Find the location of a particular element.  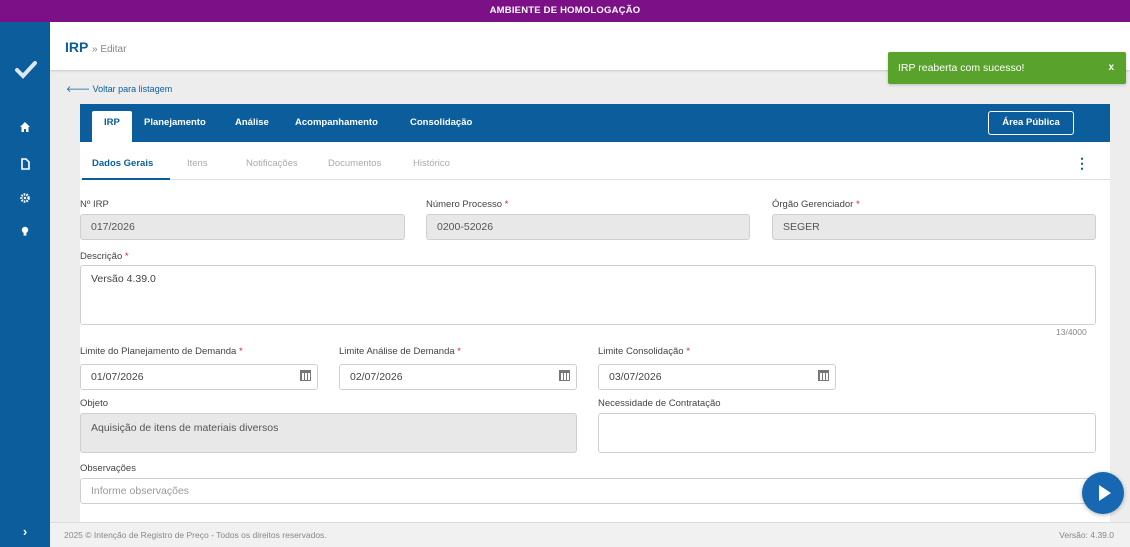

page-title: IRP » Editar is located at coordinates (95, 47).